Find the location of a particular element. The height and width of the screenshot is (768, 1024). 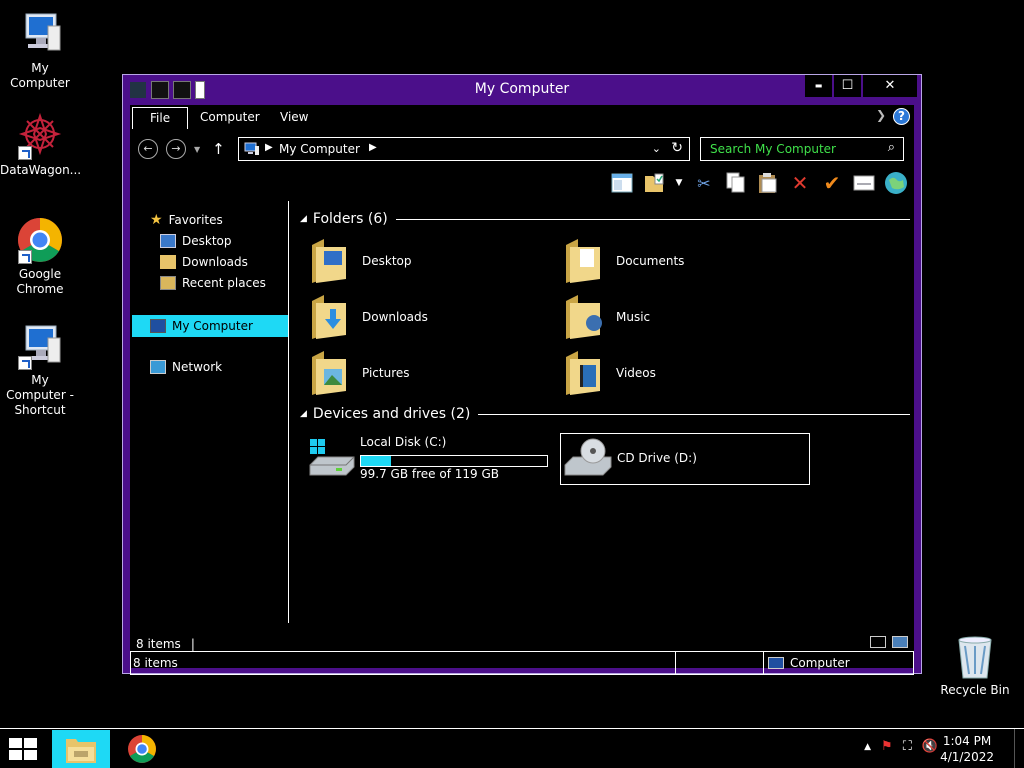

copy-icon is located at coordinates (736, 183).